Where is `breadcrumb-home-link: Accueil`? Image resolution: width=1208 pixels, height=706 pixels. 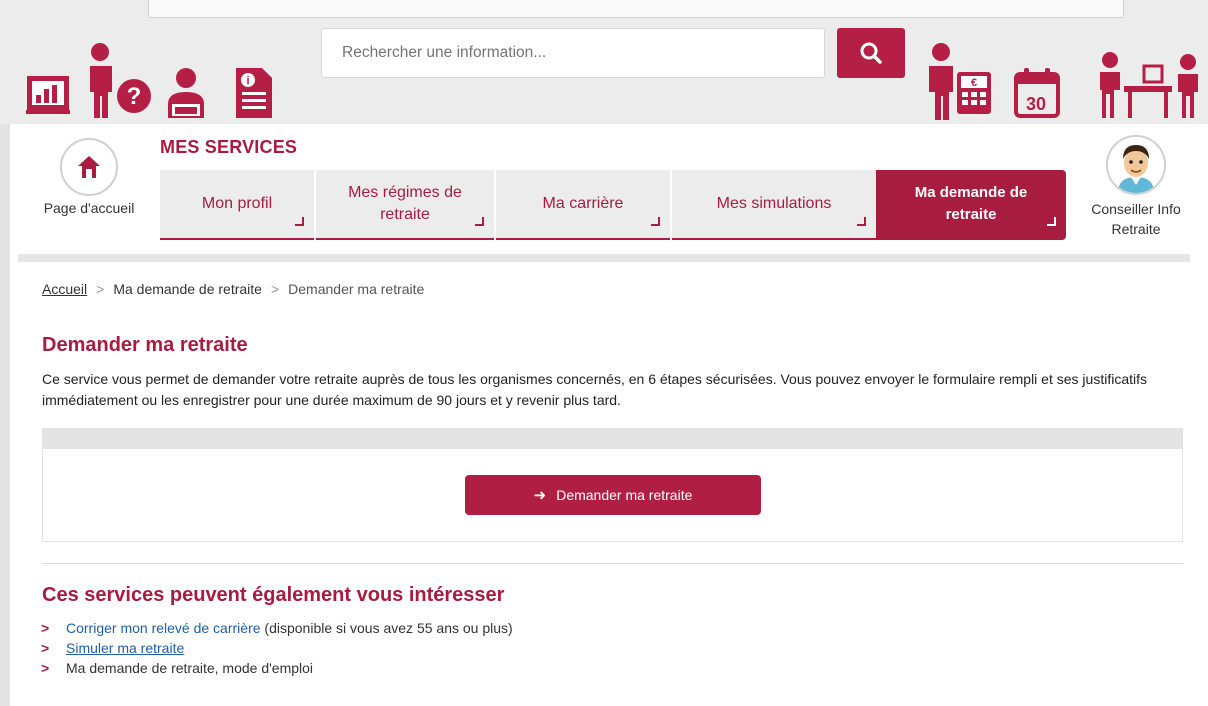 breadcrumb-home-link: Accueil is located at coordinates (64, 289).